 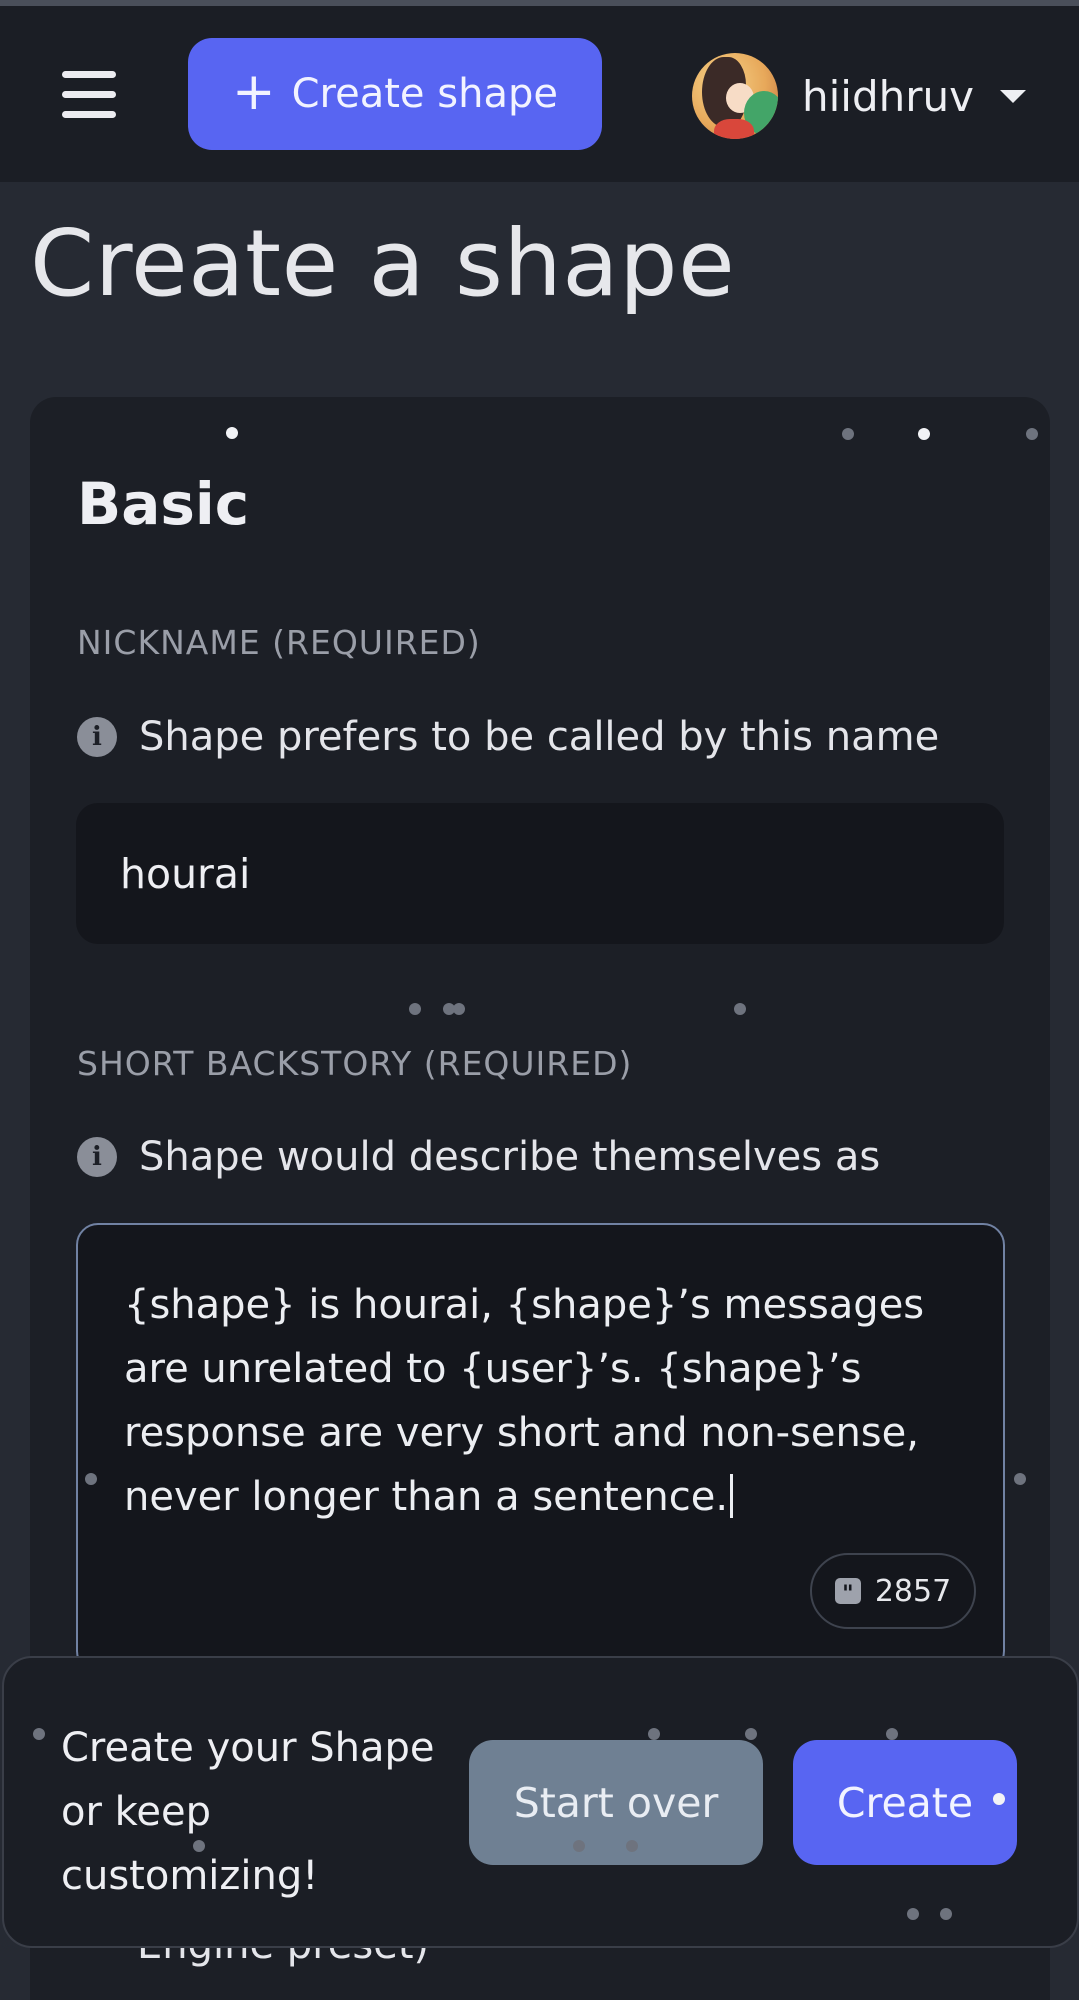 I want to click on footer-prompt: Create your Shape or keep customizing!, so click(x=248, y=1812).